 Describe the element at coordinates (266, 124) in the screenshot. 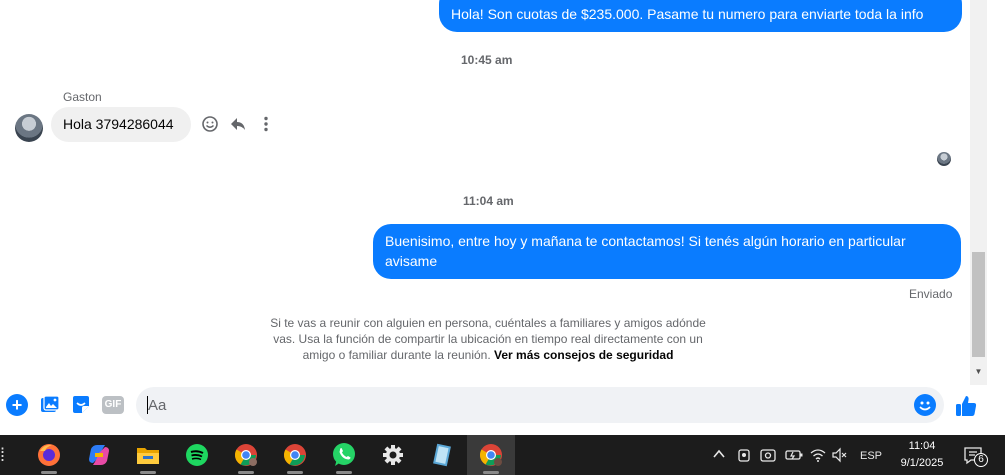

I see `more-options-icon` at that location.